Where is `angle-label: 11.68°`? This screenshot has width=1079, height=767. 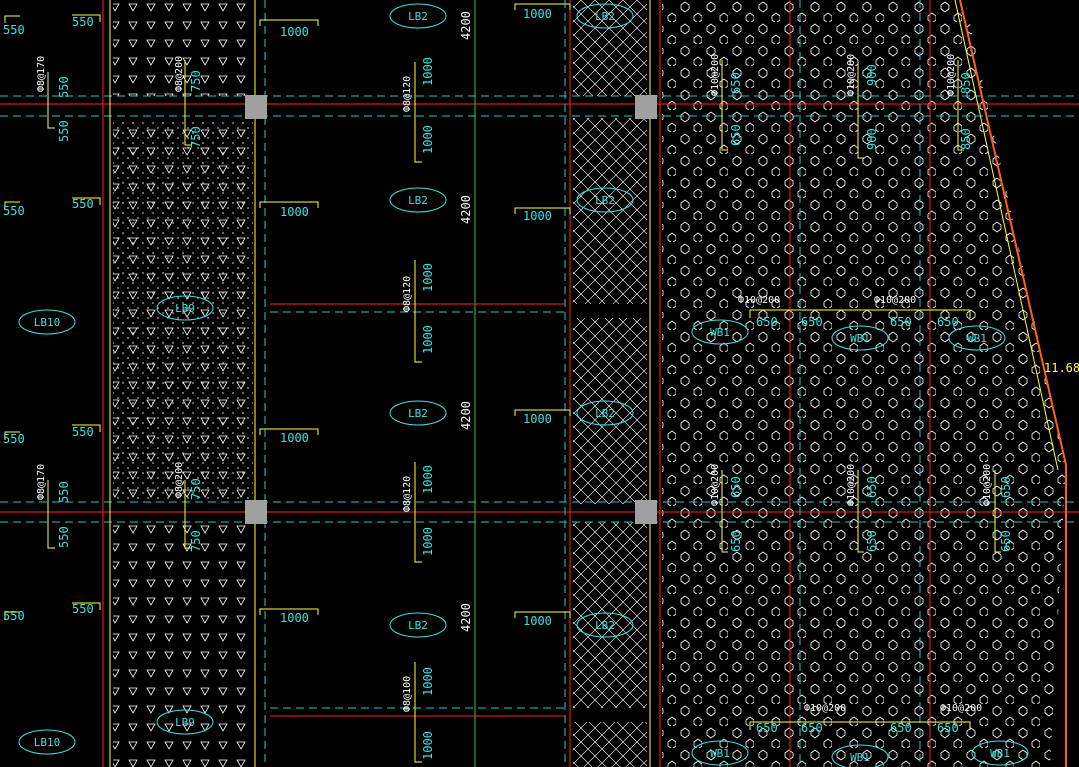
angle-label: 11.68° is located at coordinates (1061, 368).